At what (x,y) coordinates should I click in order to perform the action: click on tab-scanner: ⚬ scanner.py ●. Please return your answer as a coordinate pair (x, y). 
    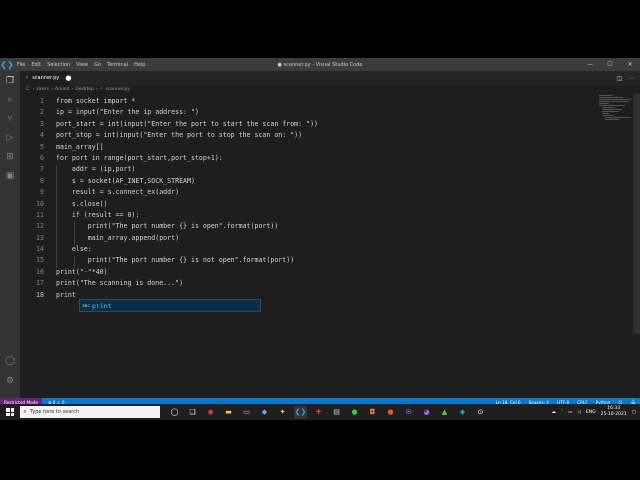
    Looking at the image, I should click on (45, 78).